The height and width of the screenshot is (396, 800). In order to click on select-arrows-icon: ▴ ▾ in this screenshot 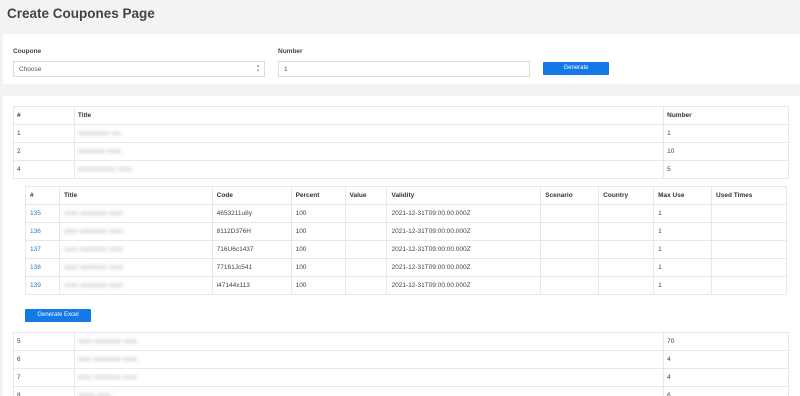, I will do `click(258, 68)`.